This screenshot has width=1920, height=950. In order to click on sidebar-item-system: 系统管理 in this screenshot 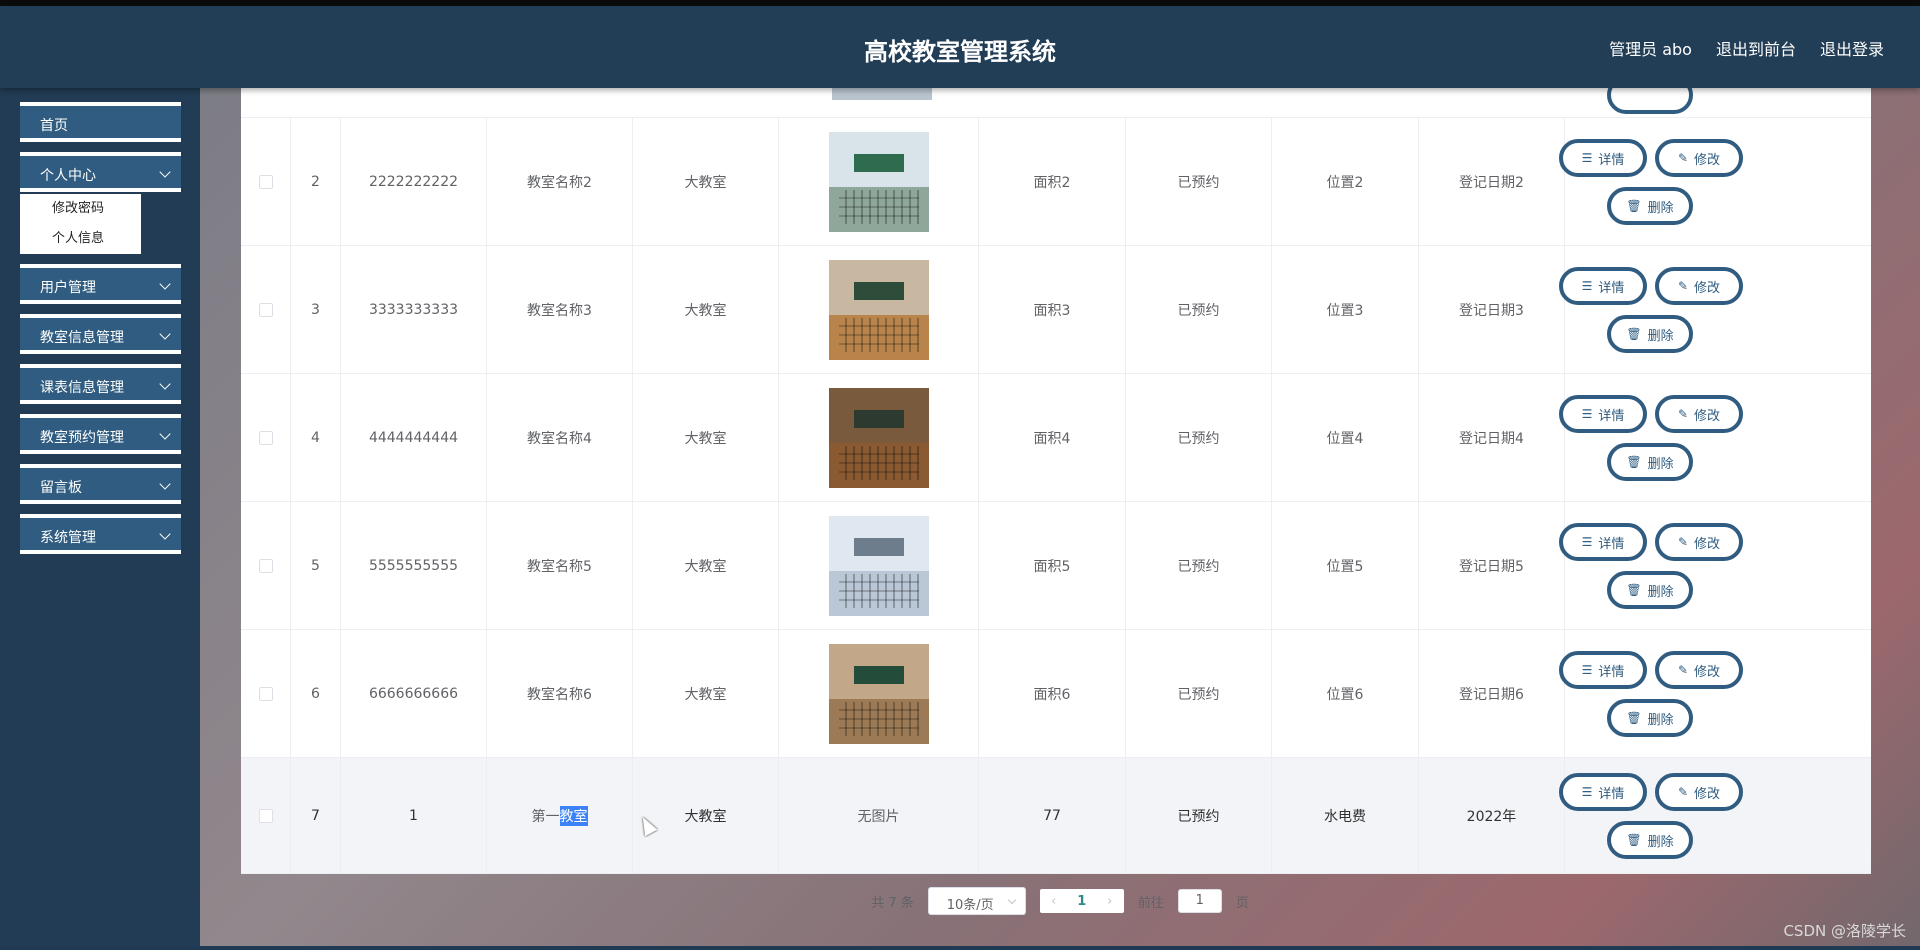, I will do `click(100, 534)`.